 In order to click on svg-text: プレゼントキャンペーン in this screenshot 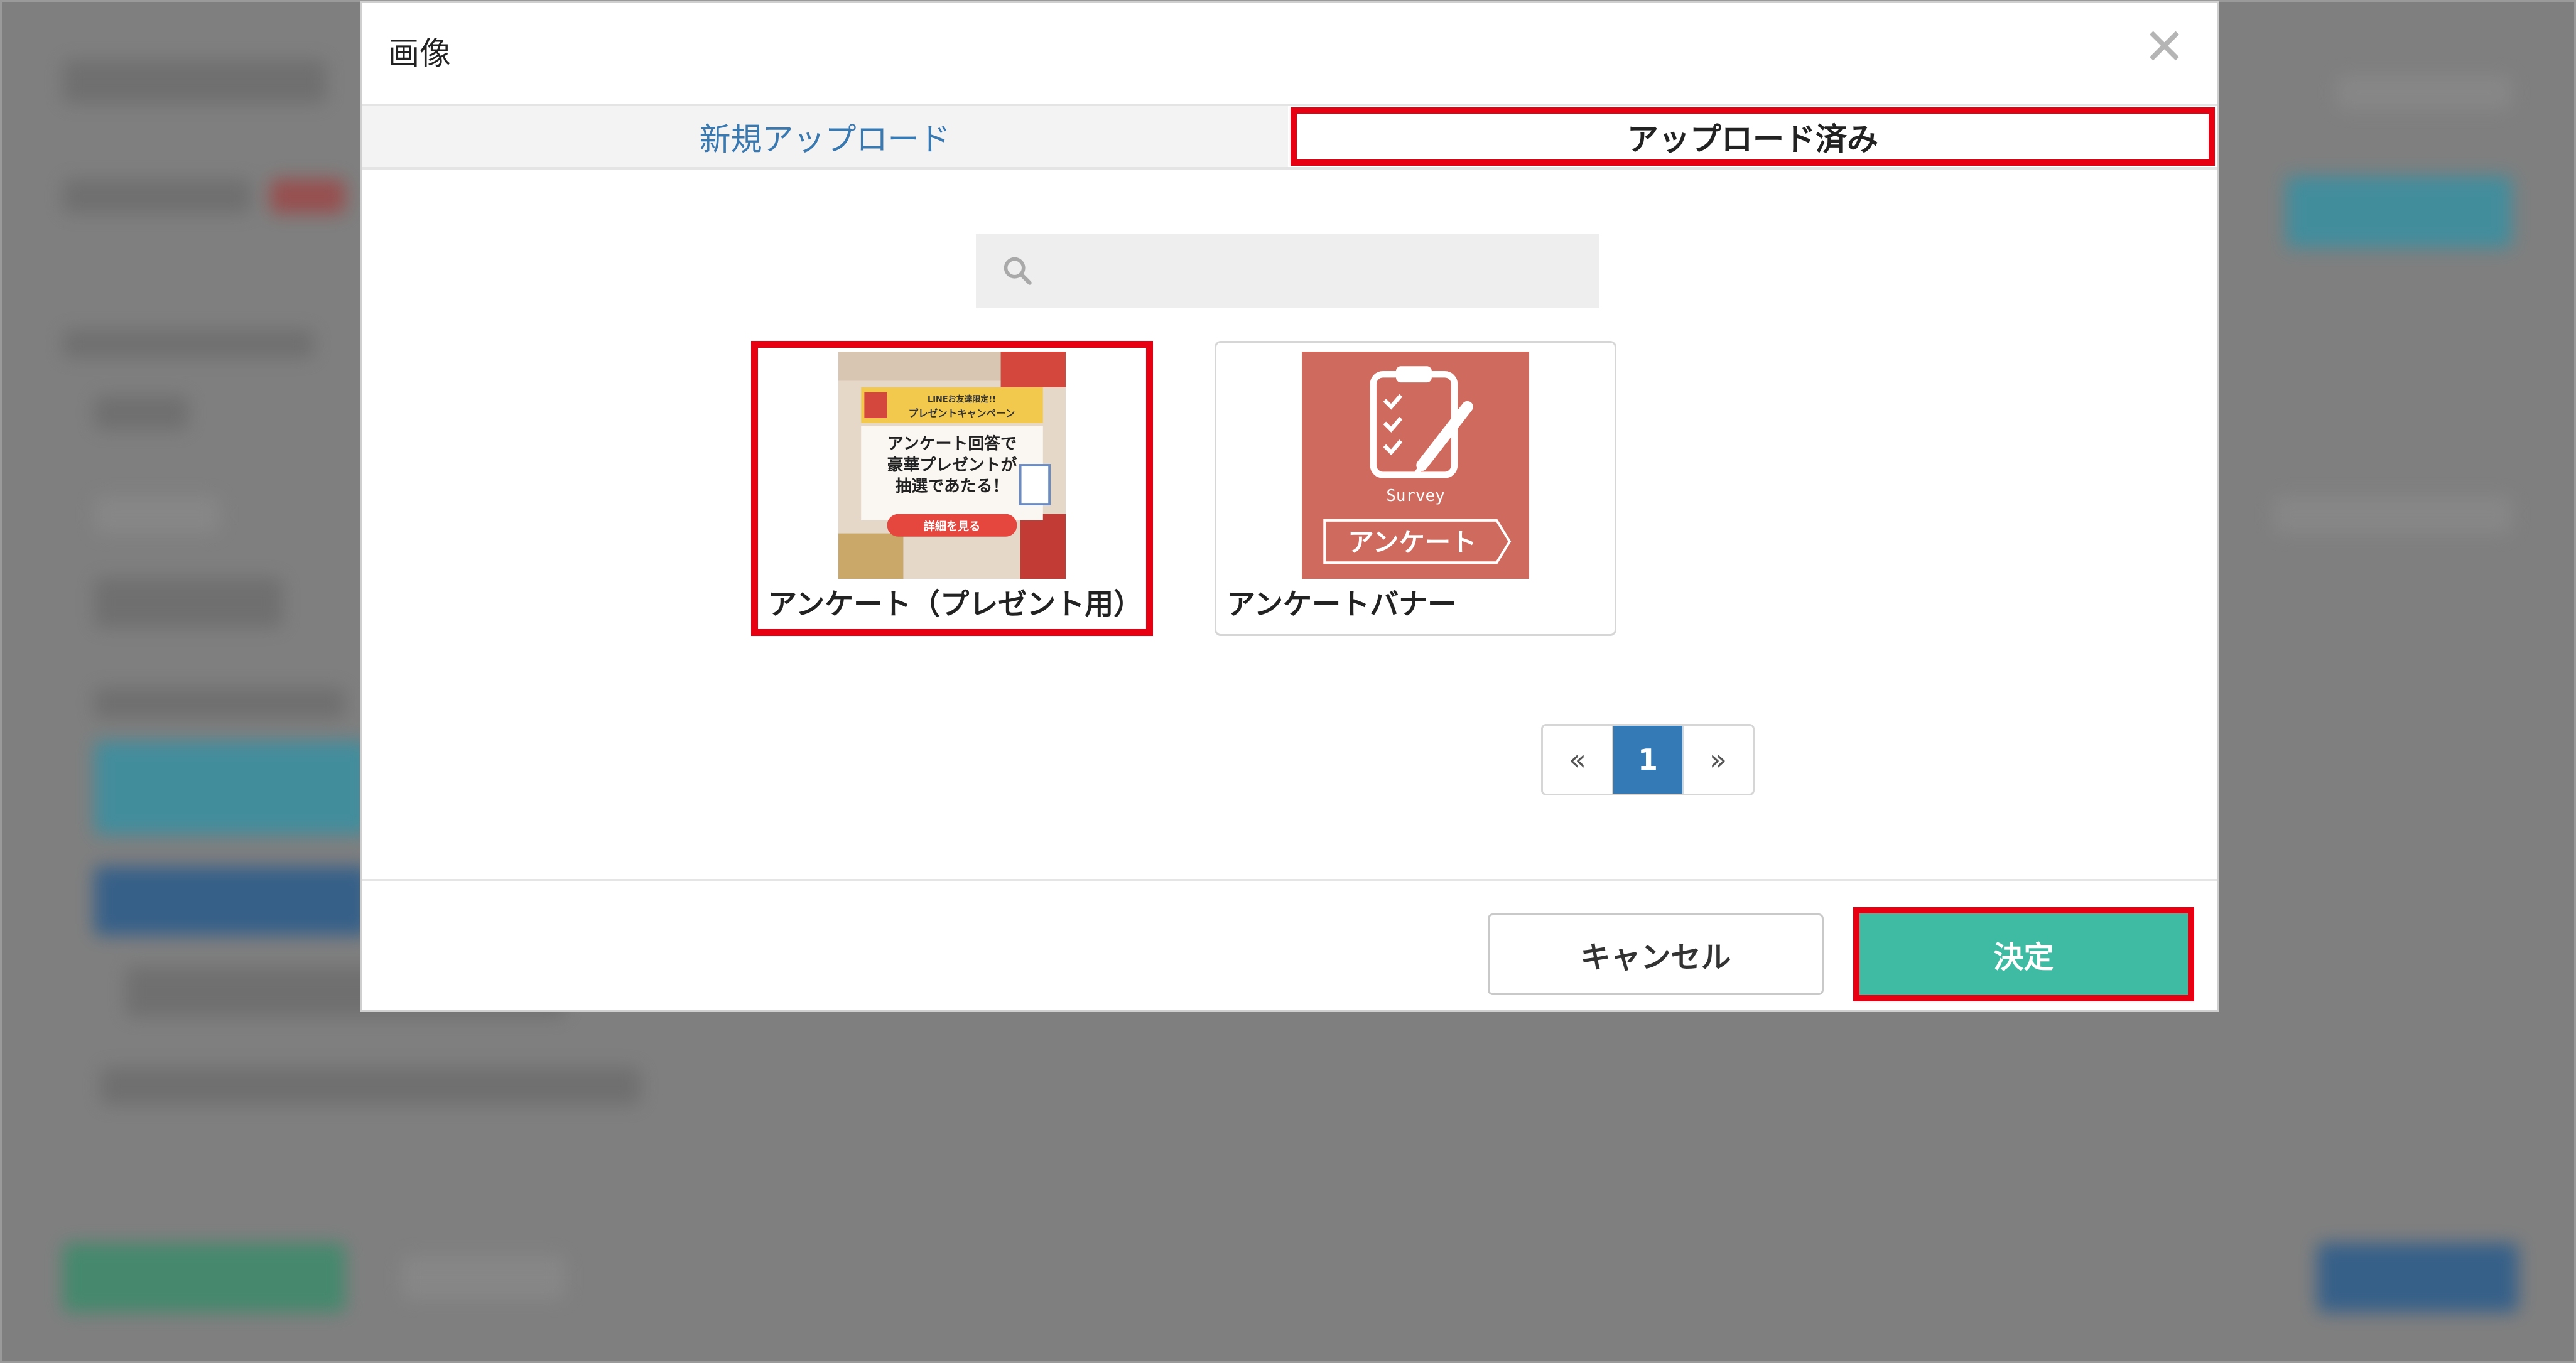, I will do `click(962, 413)`.